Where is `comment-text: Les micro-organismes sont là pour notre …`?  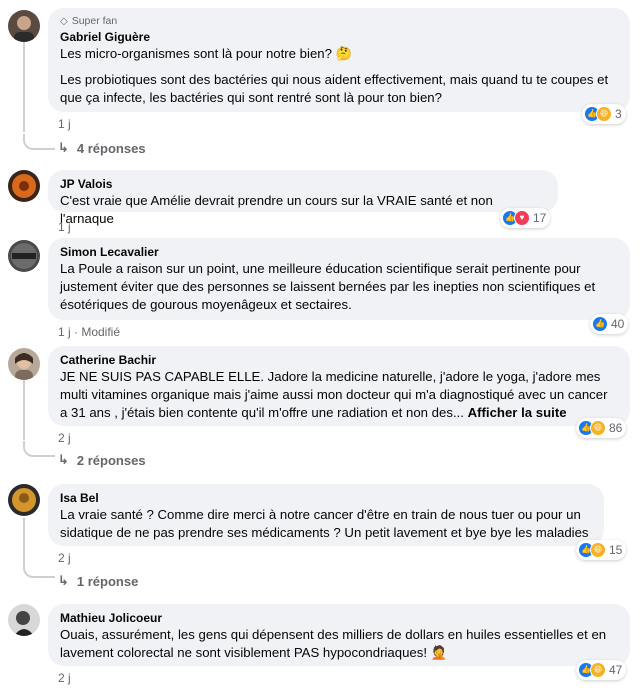
comment-text: Les micro-organismes sont là pour notre … is located at coordinates (334, 75).